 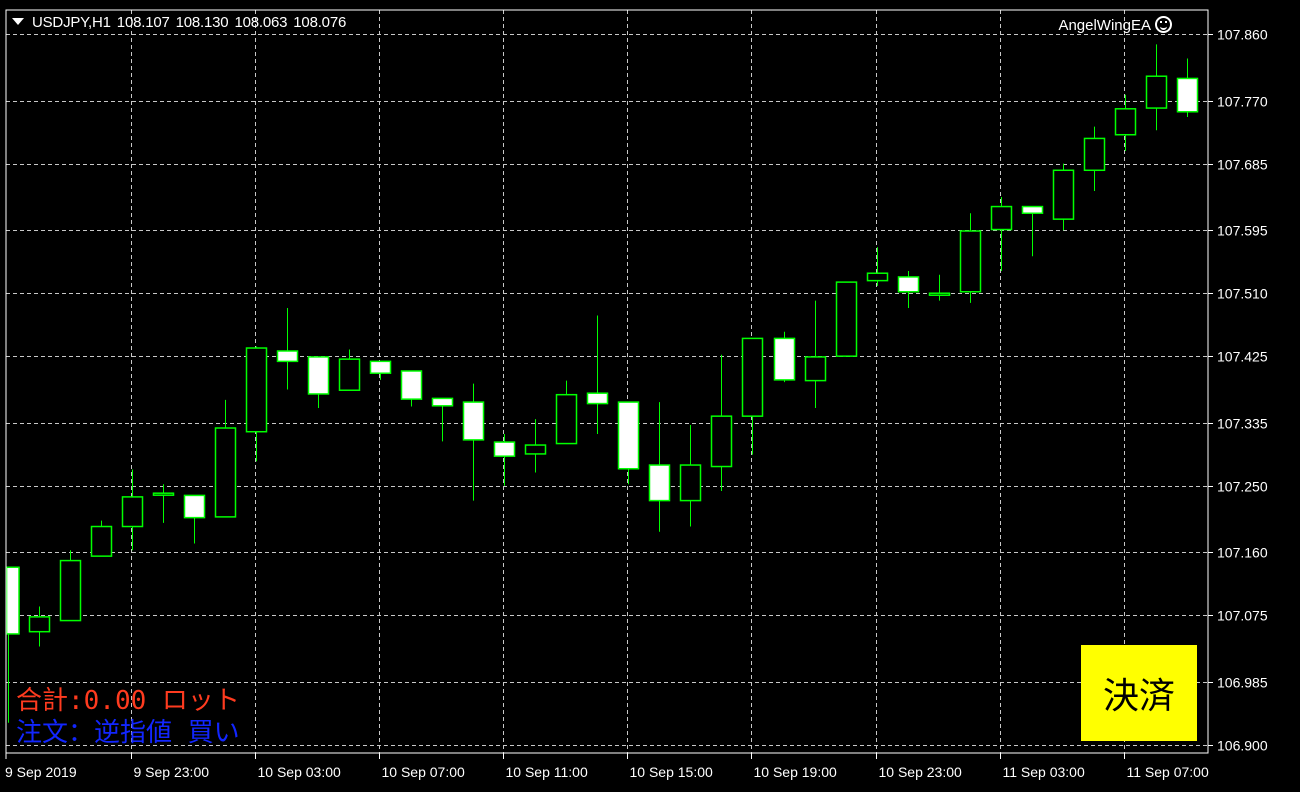 I want to click on y-tick-label: 107.510, so click(x=1242, y=294).